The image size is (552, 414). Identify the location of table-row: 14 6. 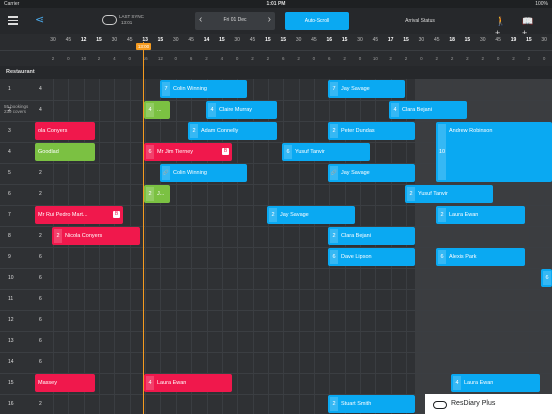
(276, 363).